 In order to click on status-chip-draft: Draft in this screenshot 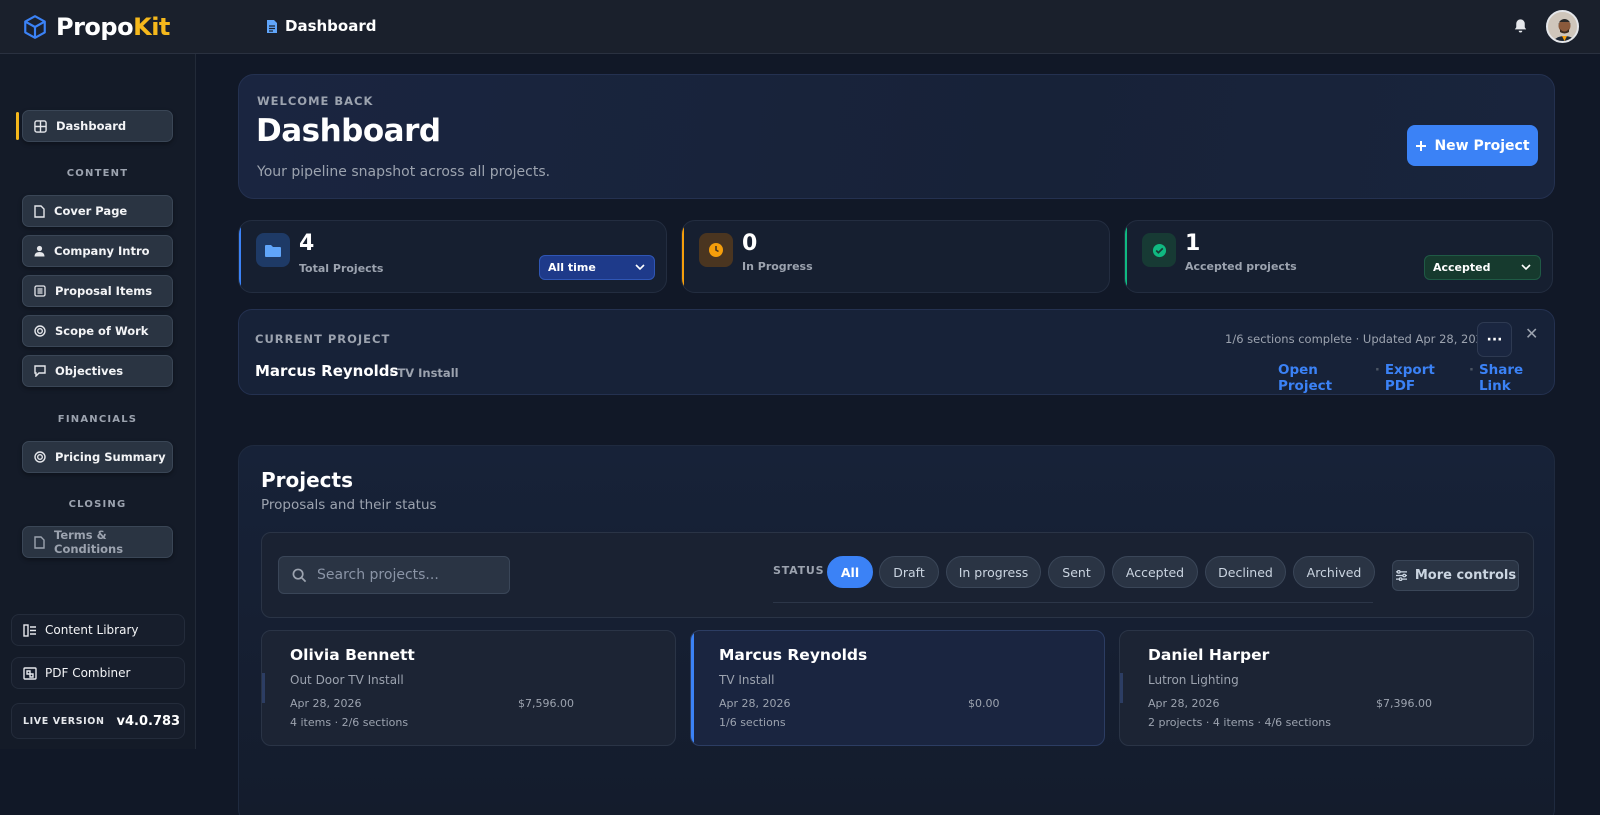, I will do `click(909, 572)`.